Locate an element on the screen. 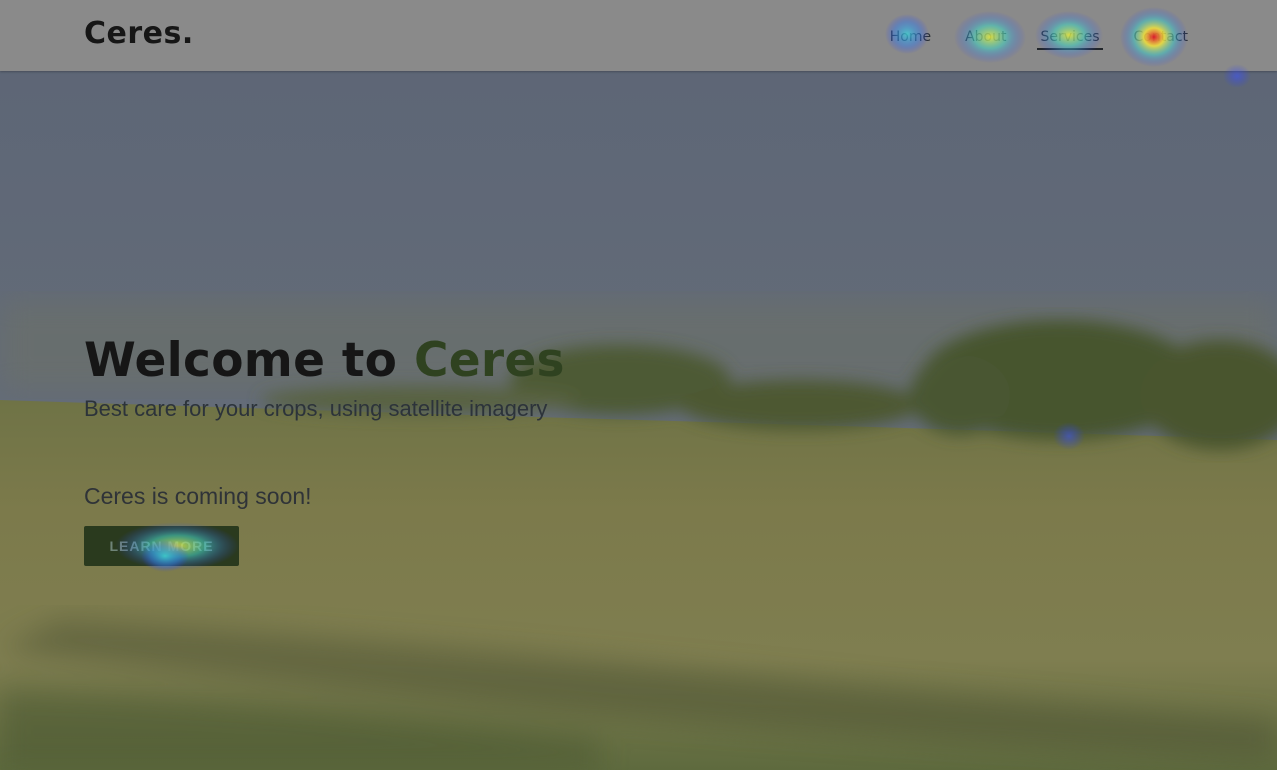 The width and height of the screenshot is (1277, 770). nav-contact-link: Contact is located at coordinates (1161, 38).